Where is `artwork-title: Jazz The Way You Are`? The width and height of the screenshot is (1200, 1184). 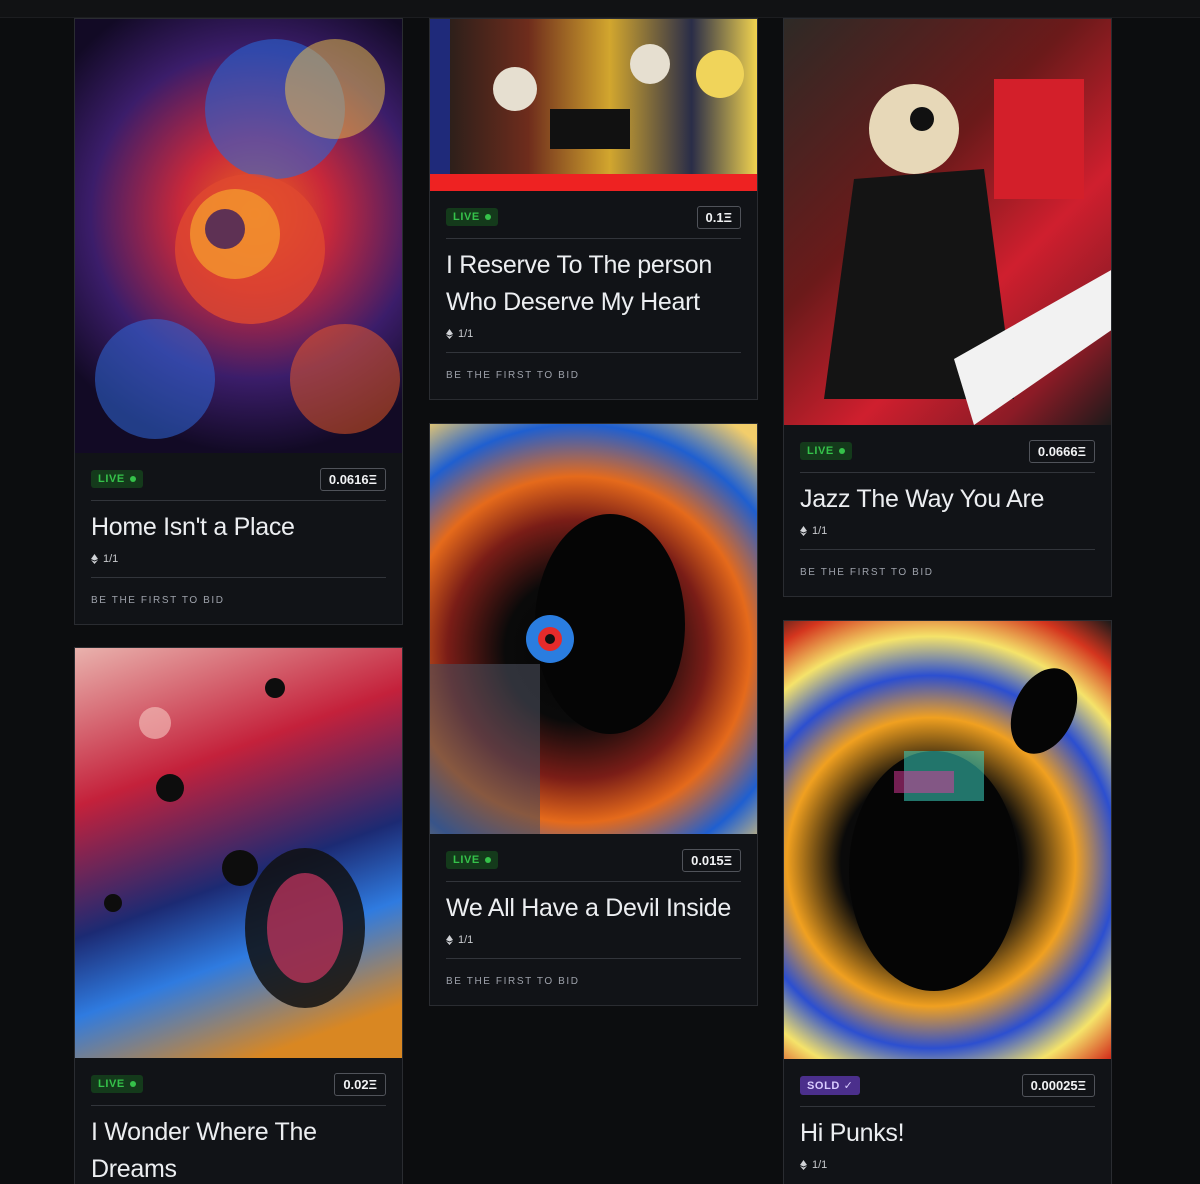
artwork-title: Jazz The Way You Are is located at coordinates (947, 499).